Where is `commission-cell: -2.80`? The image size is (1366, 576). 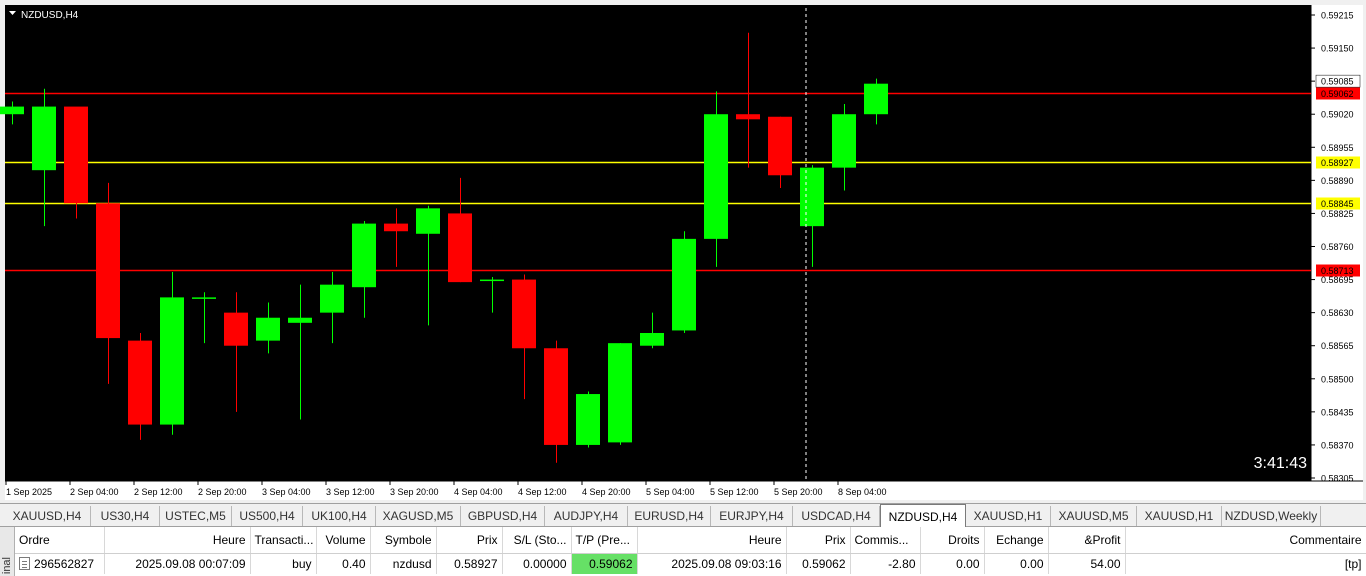 commission-cell: -2.80 is located at coordinates (885, 563).